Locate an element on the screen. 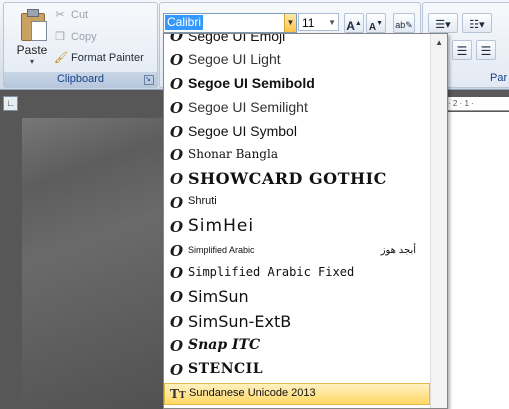 This screenshot has width=509, height=409. format-painter-label: Format Painter is located at coordinates (107, 58).